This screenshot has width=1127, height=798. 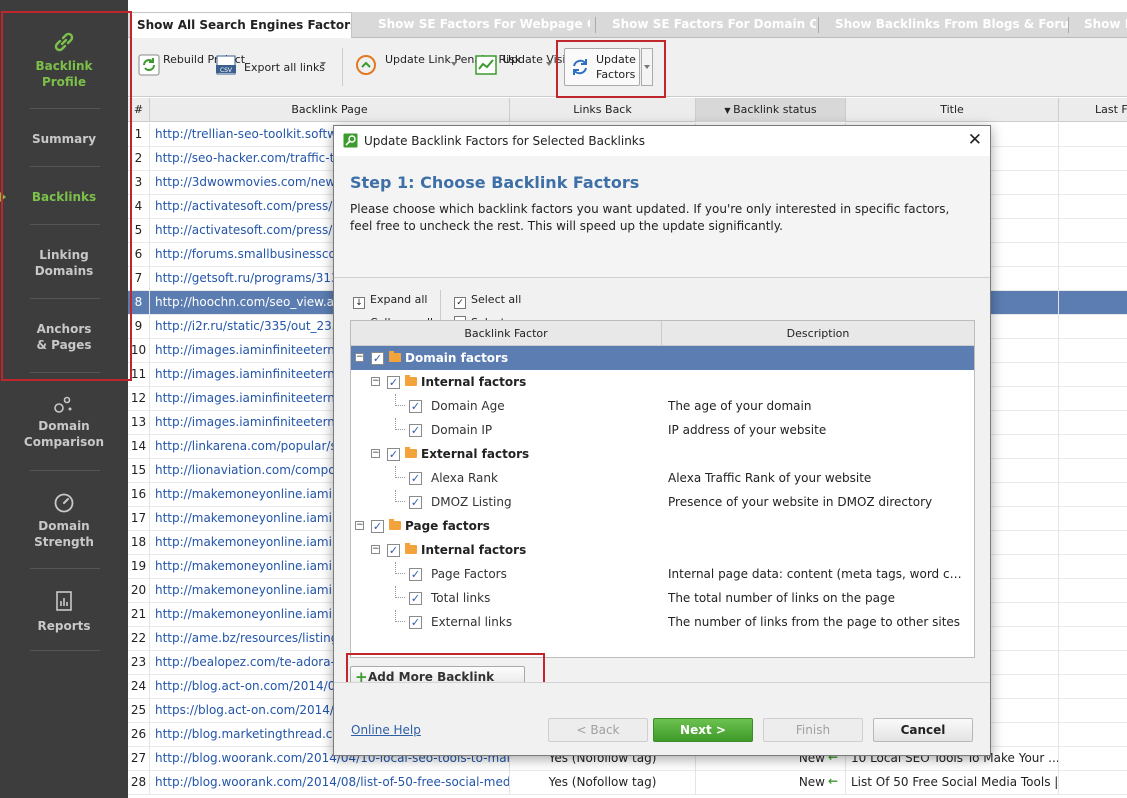 What do you see at coordinates (775, 109) in the screenshot?
I see `column-header-label: Backlink status` at bounding box center [775, 109].